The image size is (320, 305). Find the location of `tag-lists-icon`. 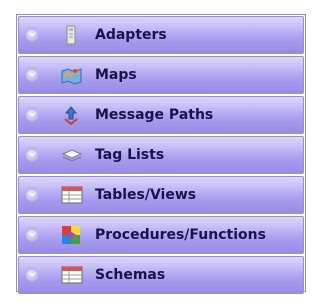

tag-lists-icon is located at coordinates (72, 155).